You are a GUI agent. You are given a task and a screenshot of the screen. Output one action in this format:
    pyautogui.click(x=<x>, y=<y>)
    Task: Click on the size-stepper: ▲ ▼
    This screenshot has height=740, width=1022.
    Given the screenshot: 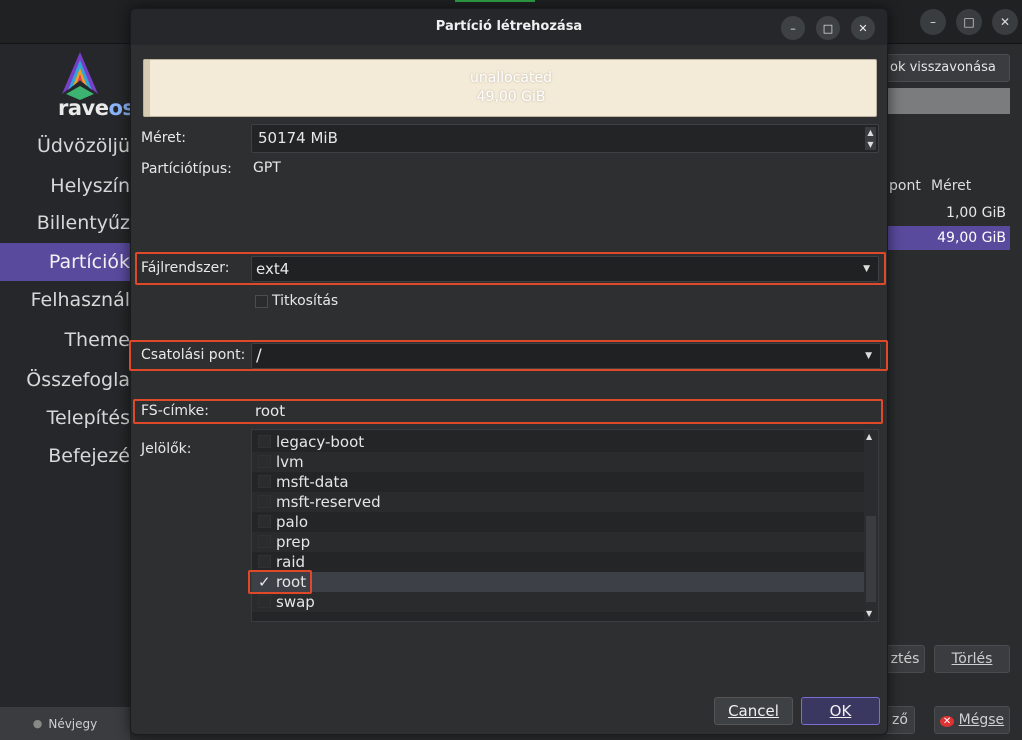 What is the action you would take?
    pyautogui.click(x=870, y=138)
    